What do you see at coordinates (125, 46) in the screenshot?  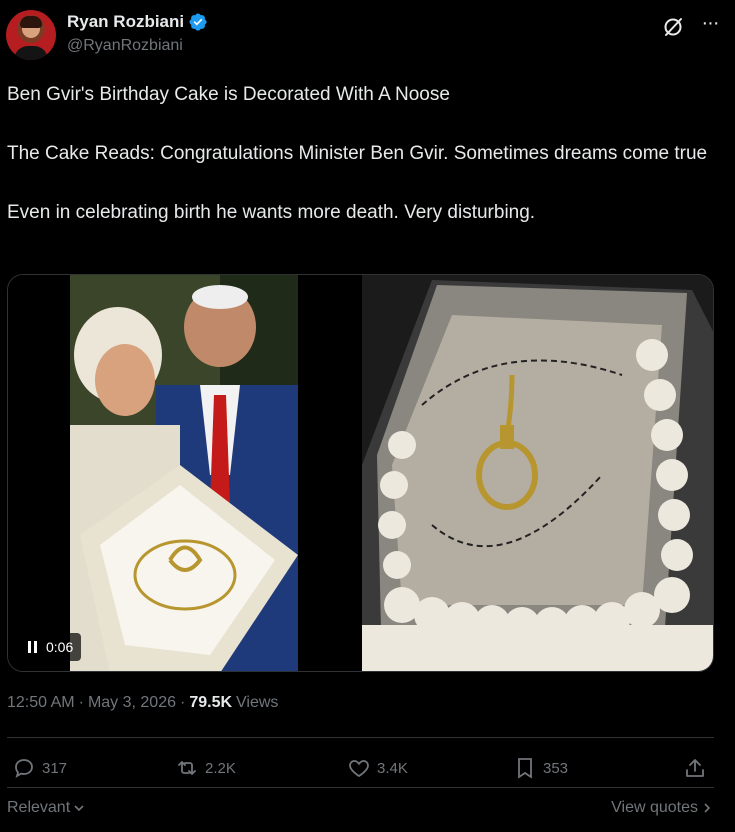 I see `author-handle: @RyanRozbiani` at bounding box center [125, 46].